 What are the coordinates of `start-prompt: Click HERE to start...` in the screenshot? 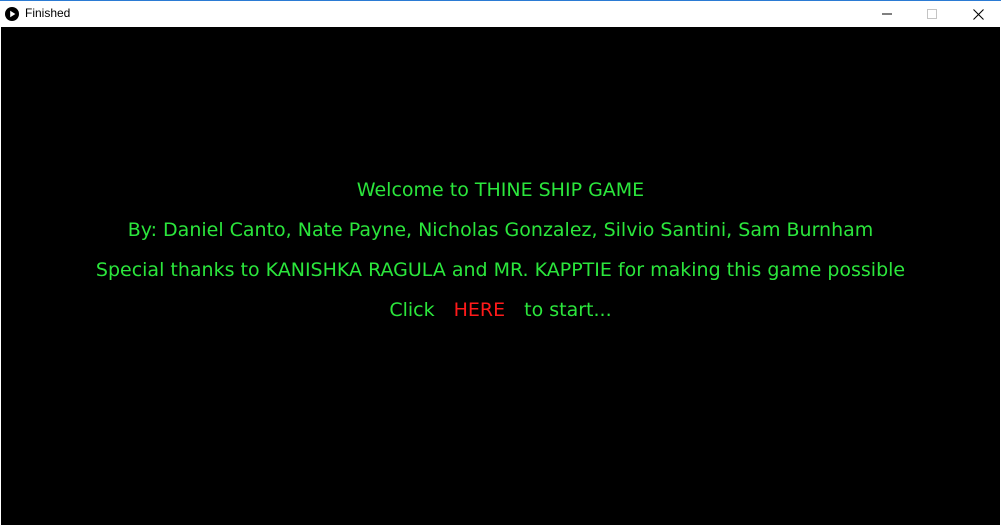 It's located at (500, 310).